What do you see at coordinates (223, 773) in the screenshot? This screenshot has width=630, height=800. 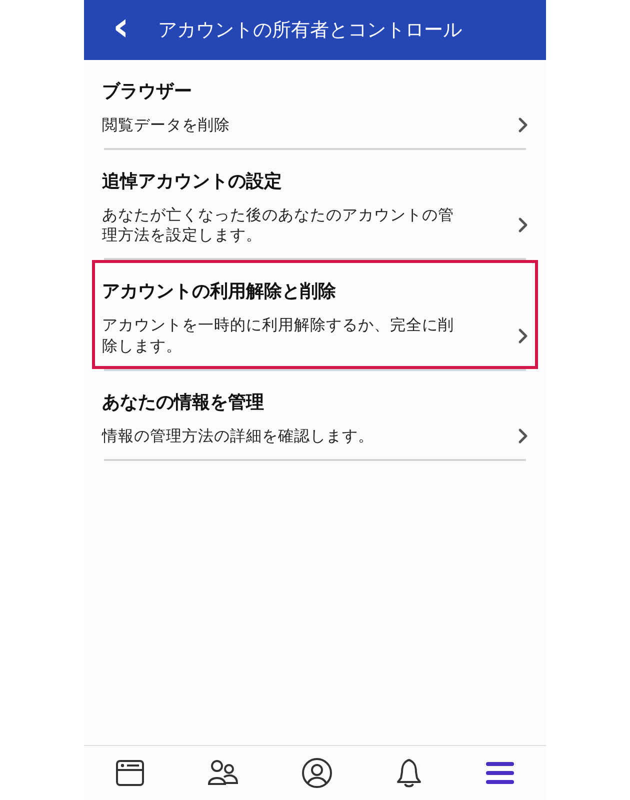 I see `people-icon` at bounding box center [223, 773].